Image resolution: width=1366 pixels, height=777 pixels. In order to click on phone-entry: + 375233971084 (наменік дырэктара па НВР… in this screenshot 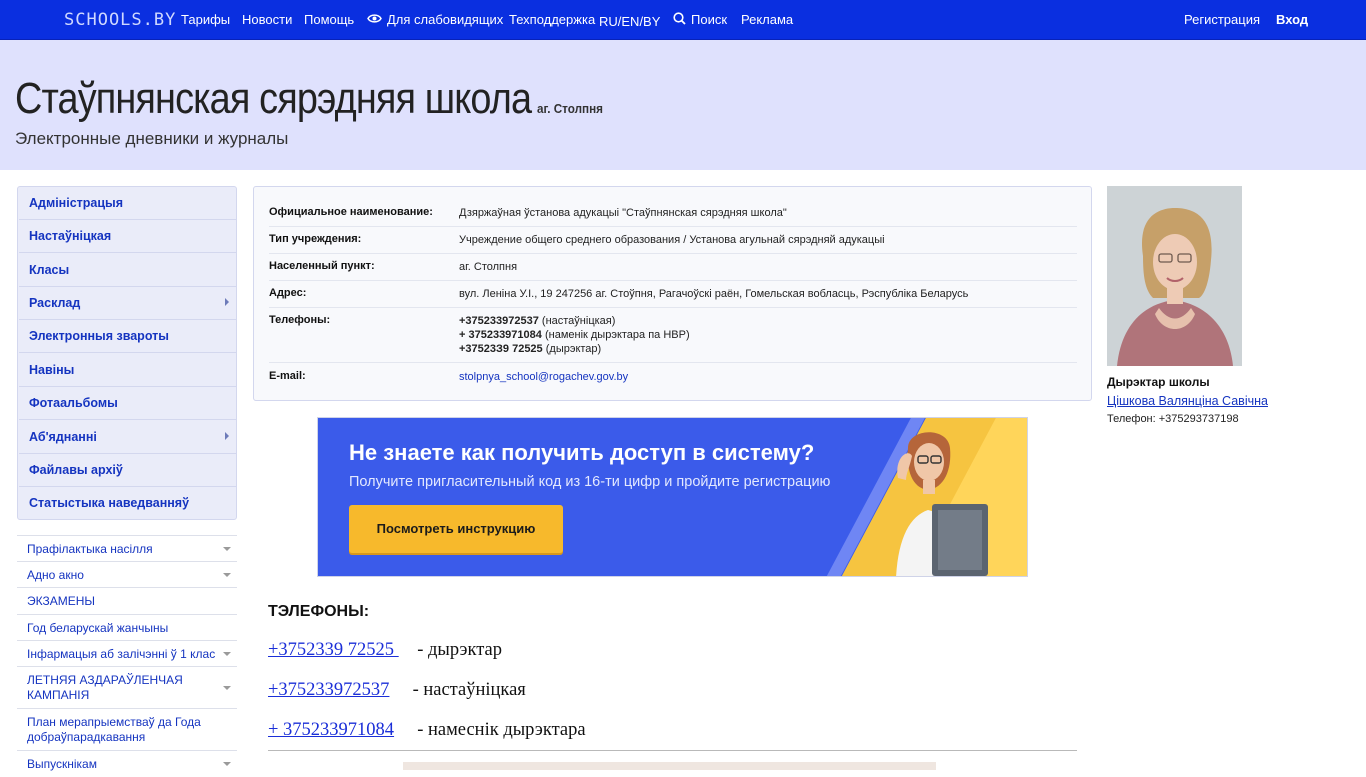, I will do `click(574, 335)`.